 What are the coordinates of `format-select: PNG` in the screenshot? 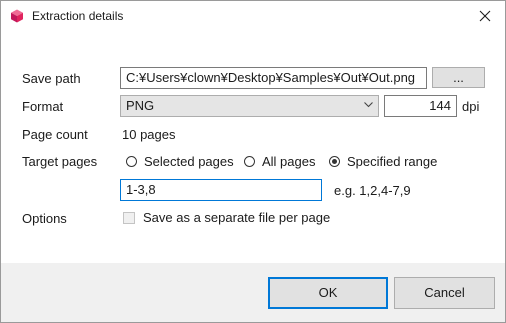 It's located at (249, 106).